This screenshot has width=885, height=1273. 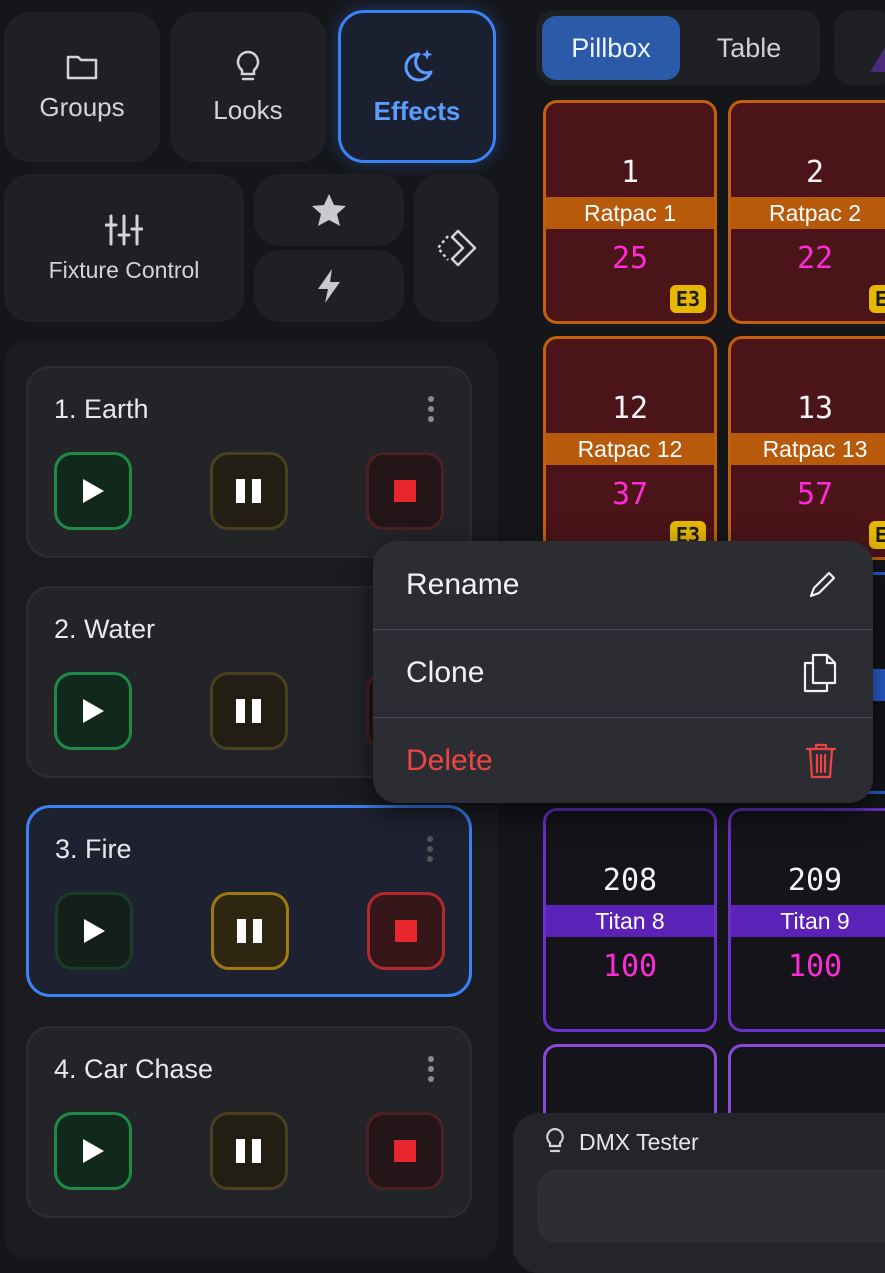 I want to click on diamond-layers-icon, so click(x=456, y=248).